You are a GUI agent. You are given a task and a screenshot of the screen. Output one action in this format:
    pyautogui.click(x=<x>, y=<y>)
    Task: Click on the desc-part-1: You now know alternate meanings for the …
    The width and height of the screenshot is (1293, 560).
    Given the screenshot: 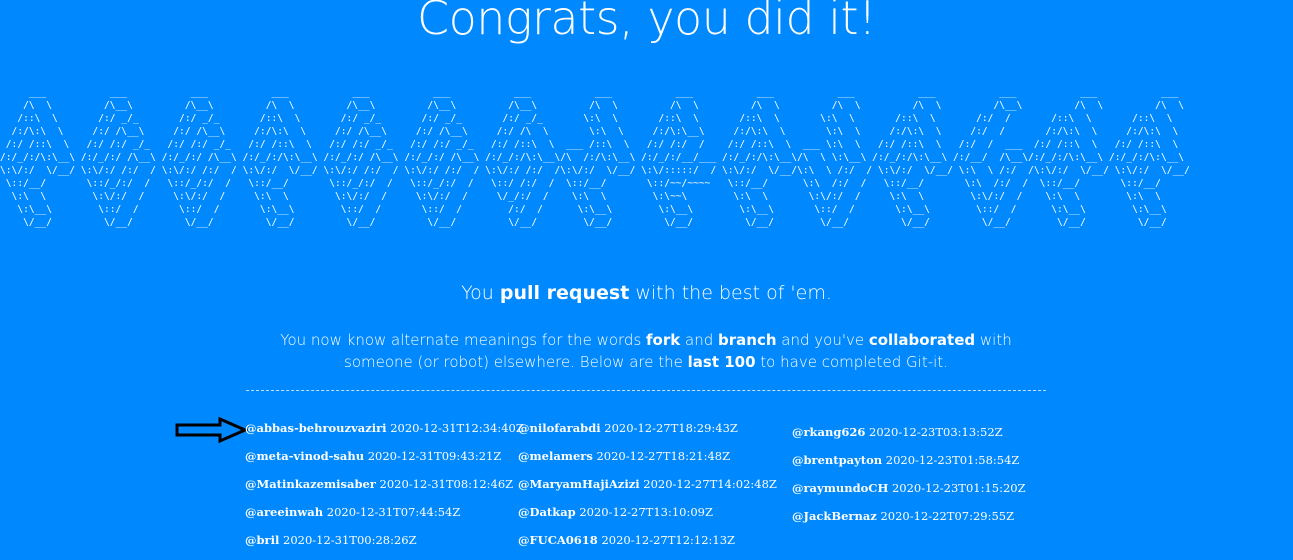 What is the action you would take?
    pyautogui.click(x=463, y=340)
    